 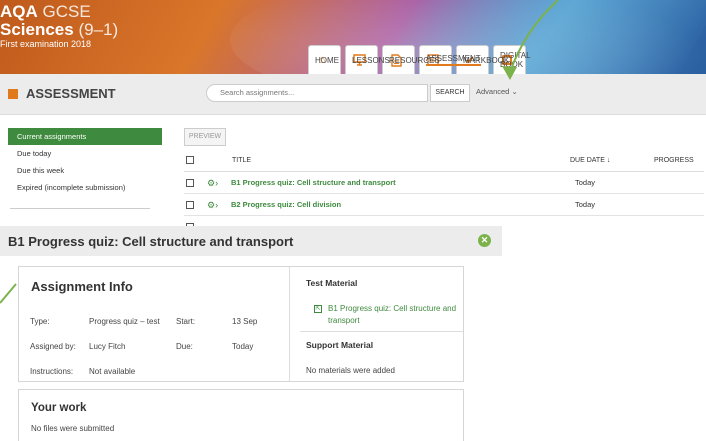 I want to click on sidebar-item-current: Current assignments, so click(x=85, y=136).